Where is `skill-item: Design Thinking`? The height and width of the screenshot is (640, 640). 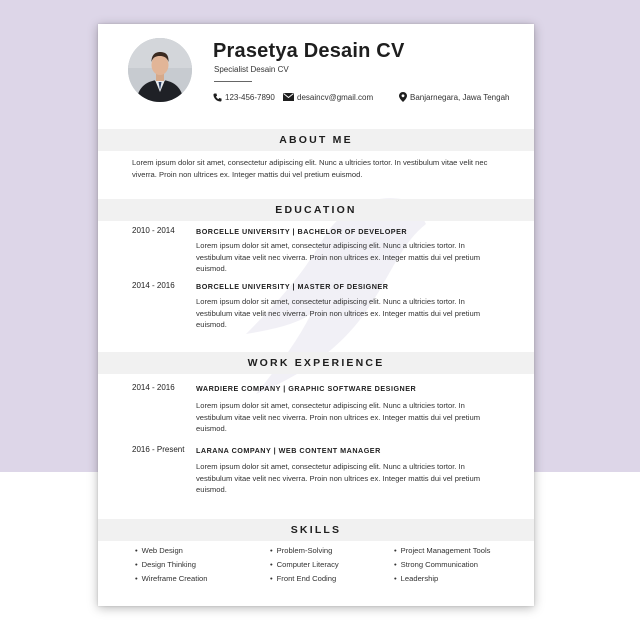 skill-item: Design Thinking is located at coordinates (165, 564).